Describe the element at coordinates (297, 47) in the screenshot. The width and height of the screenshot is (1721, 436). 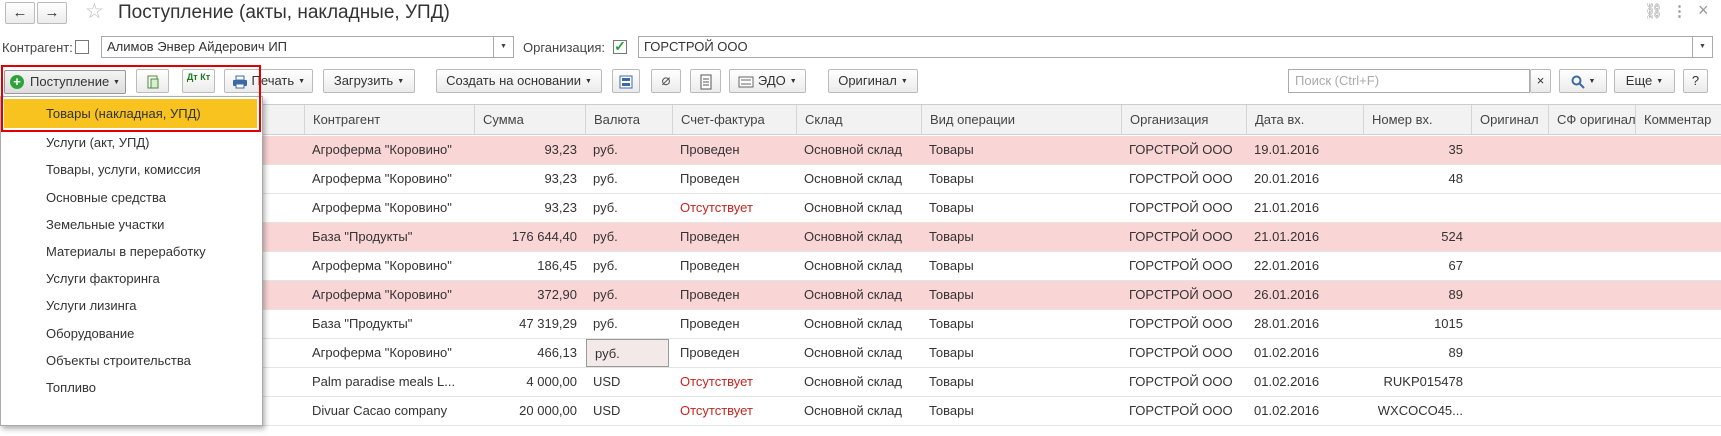
I see `counterparty-field: Алимов Энвер Айдерович ИП` at that location.